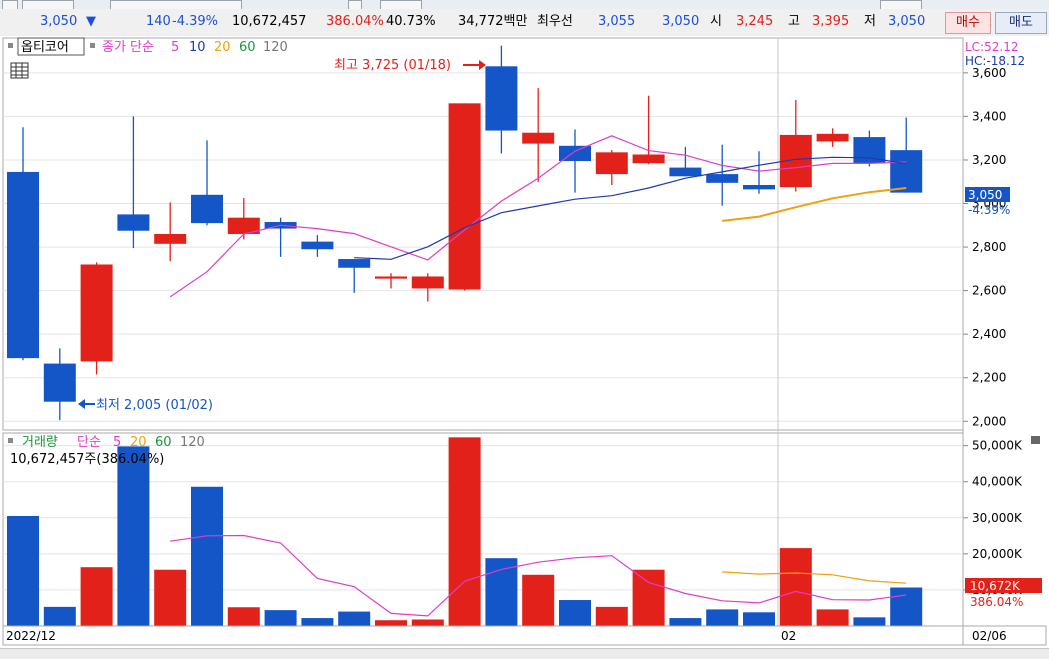 The height and width of the screenshot is (659, 1049). I want to click on price-tick-label: 2,600, so click(989, 291).